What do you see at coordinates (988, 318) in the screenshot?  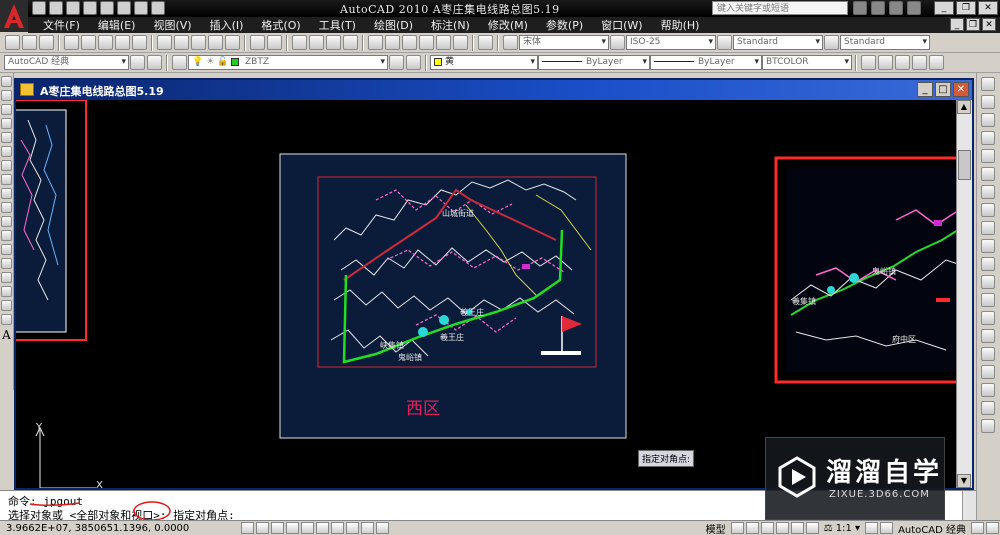 I see `join-icon` at bounding box center [988, 318].